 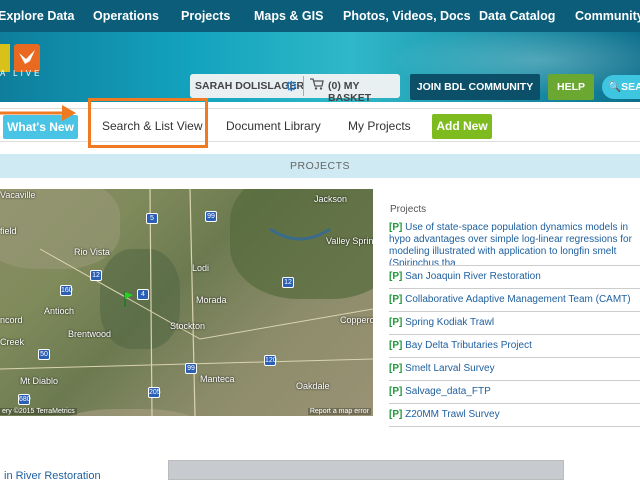 I want to click on nav-explore-data: Explore Data, so click(x=37, y=16).